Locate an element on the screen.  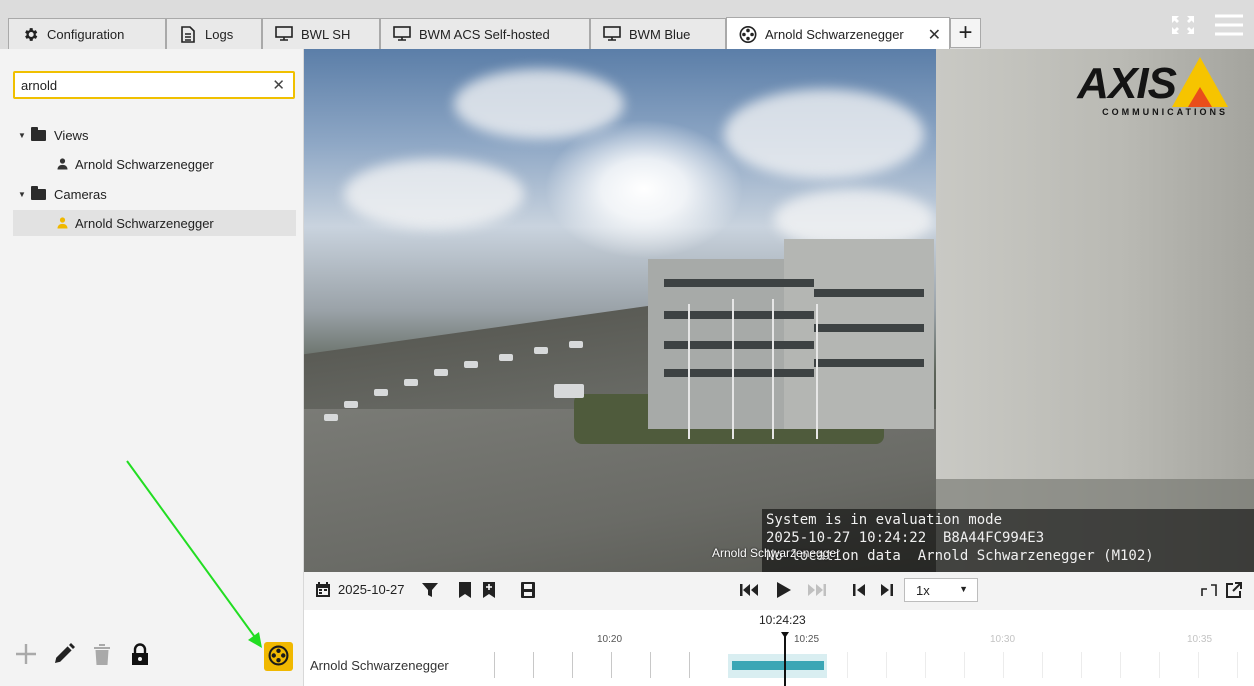
tab-label: Logs is located at coordinates (219, 34).